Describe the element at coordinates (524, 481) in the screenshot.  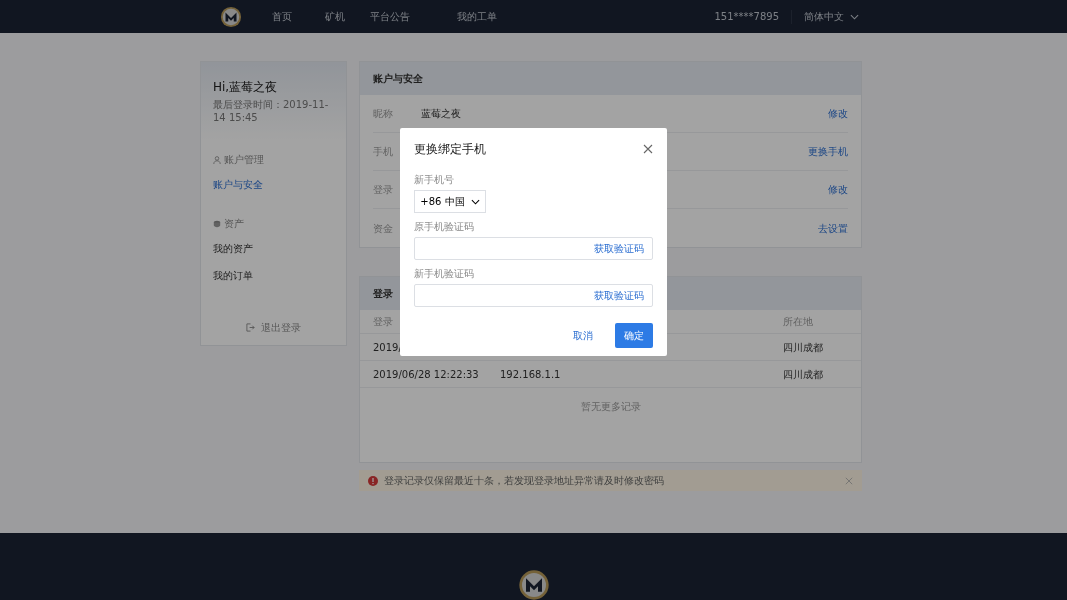
I see `alert-message: 登录记录仅保留最近十条，若发现登录地址异常请及时修改密码` at that location.